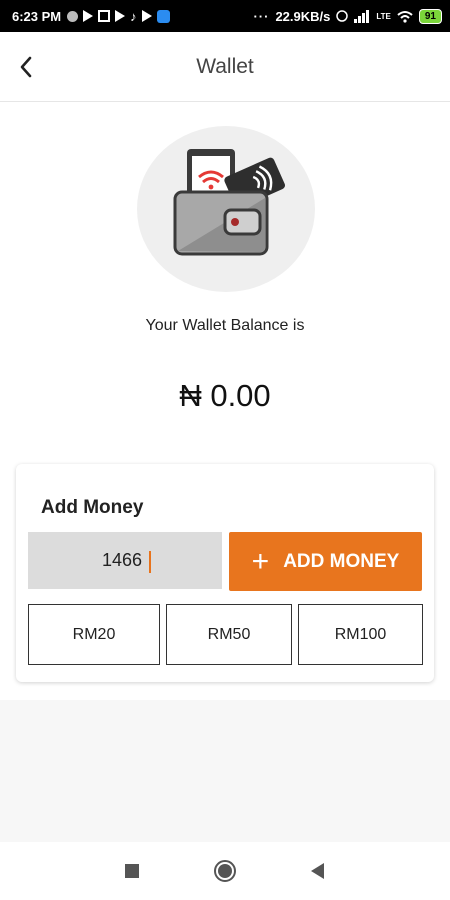 The image size is (450, 900). What do you see at coordinates (430, 16) in the screenshot?
I see `battery-indicator: 91` at bounding box center [430, 16].